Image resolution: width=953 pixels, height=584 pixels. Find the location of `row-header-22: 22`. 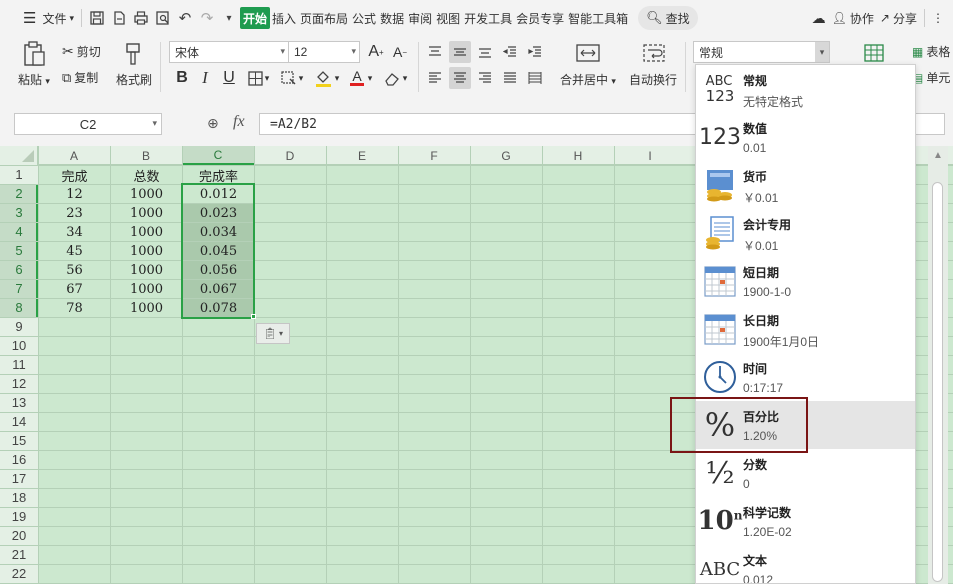

row-header-22: 22 is located at coordinates (19, 573).